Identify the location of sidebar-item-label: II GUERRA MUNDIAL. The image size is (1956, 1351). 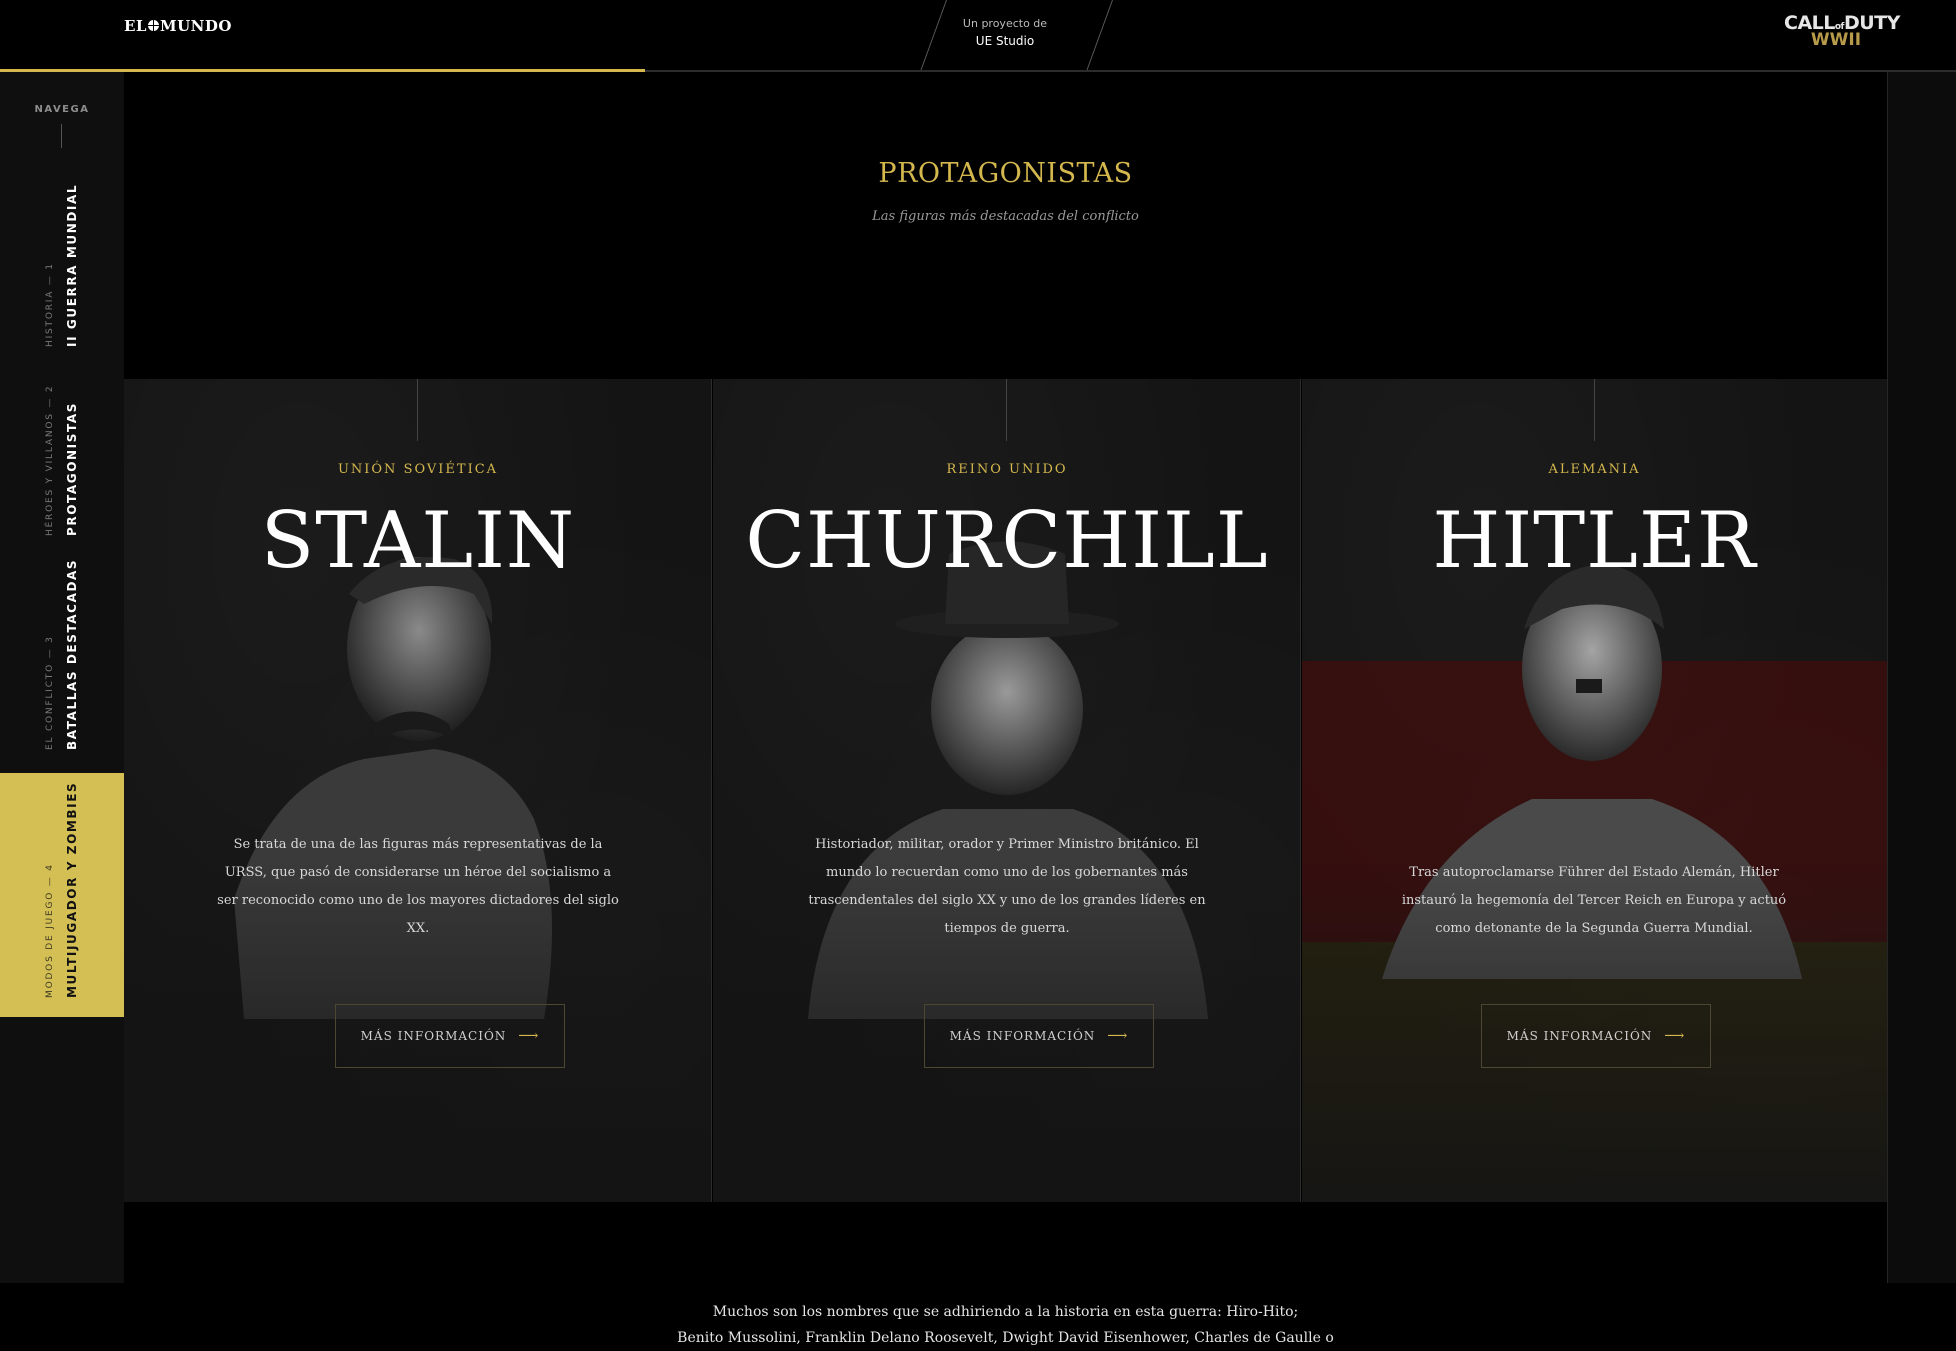
(72, 265).